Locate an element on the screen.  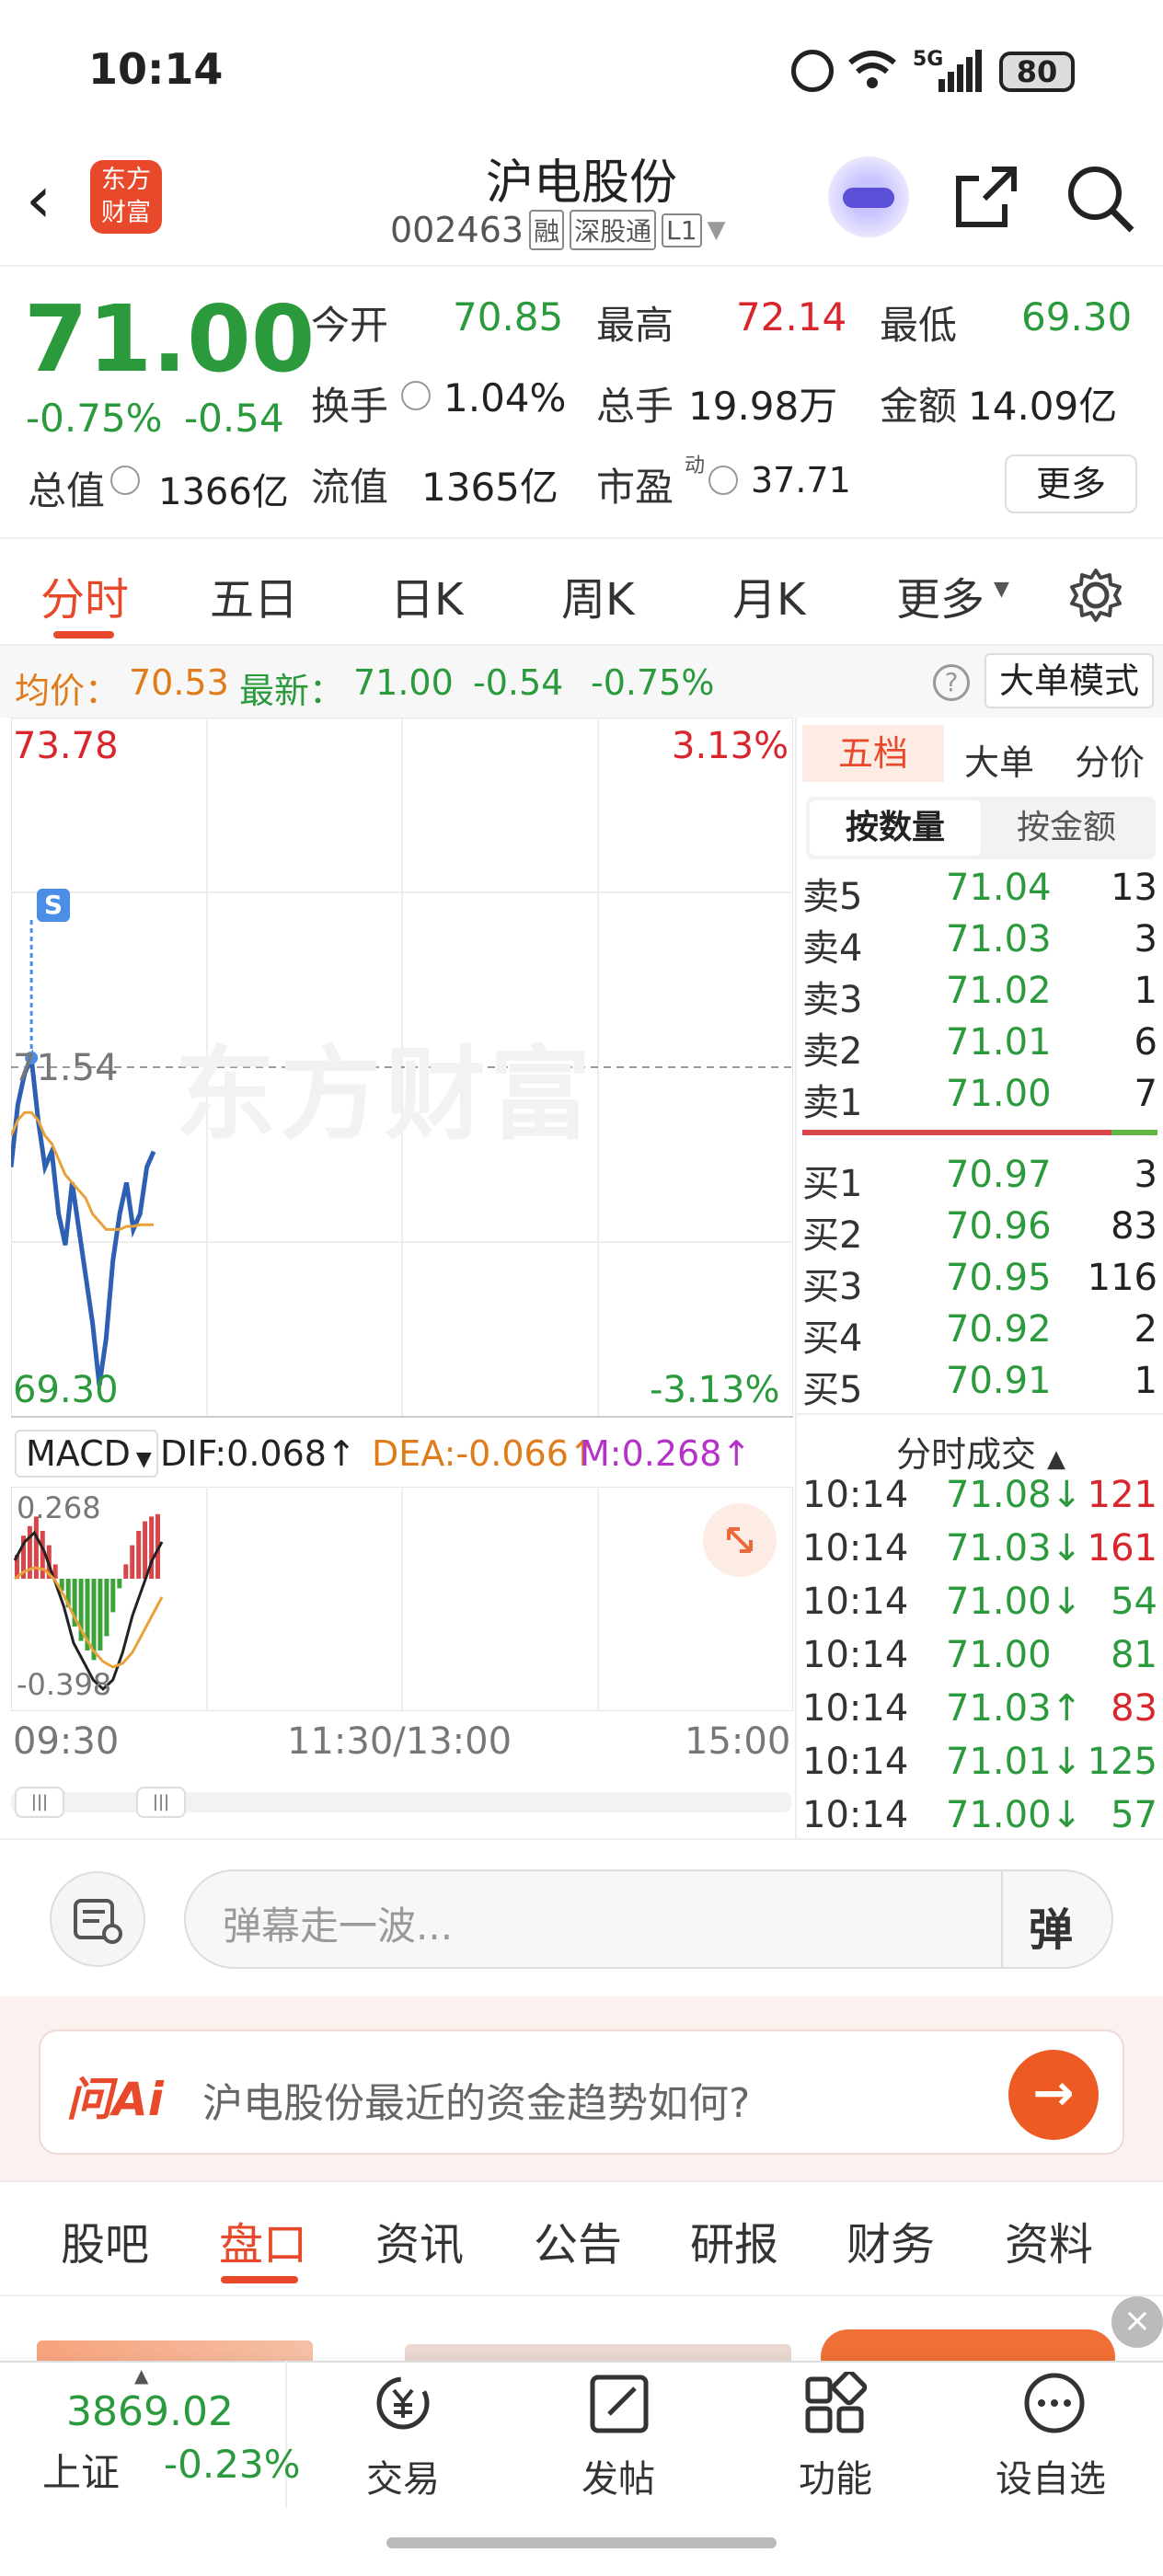
tick-price: 71.03↑ is located at coordinates (1015, 1708).